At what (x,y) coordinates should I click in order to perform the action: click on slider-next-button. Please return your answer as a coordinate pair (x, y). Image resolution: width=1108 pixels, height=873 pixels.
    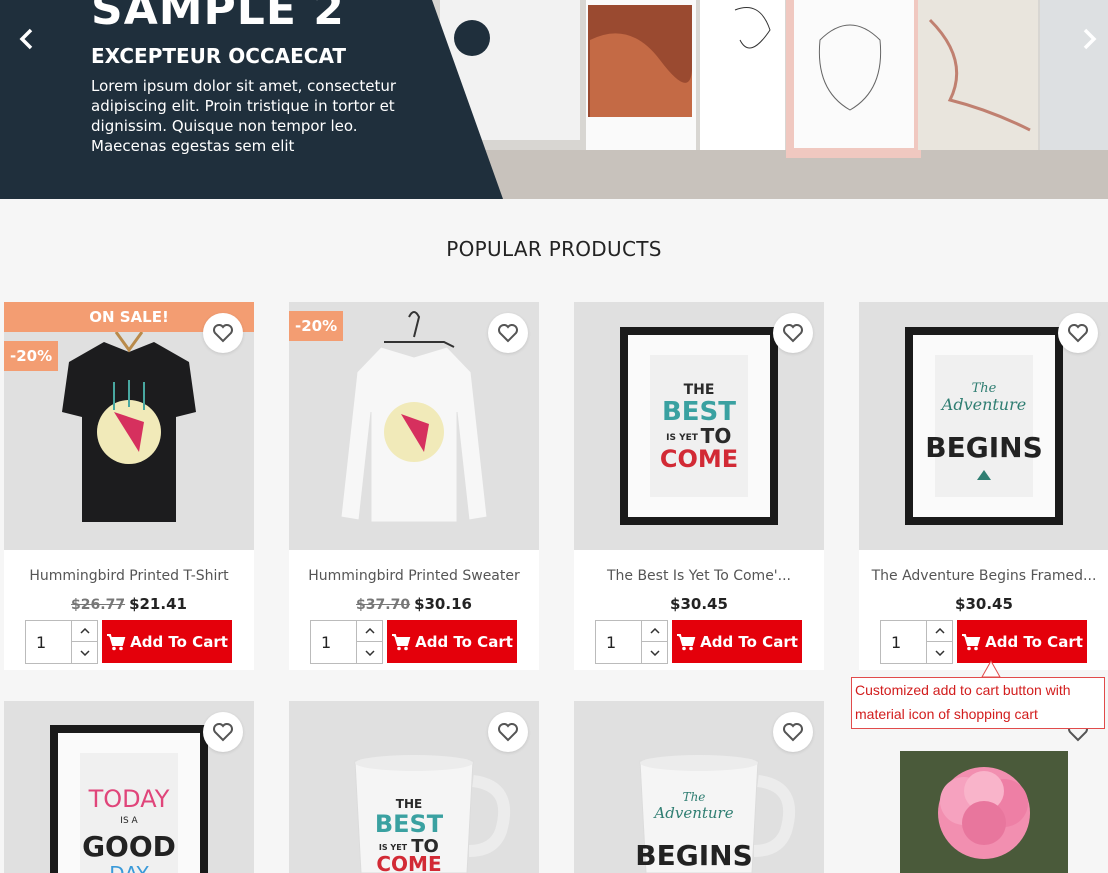
    Looking at the image, I should click on (1089, 39).